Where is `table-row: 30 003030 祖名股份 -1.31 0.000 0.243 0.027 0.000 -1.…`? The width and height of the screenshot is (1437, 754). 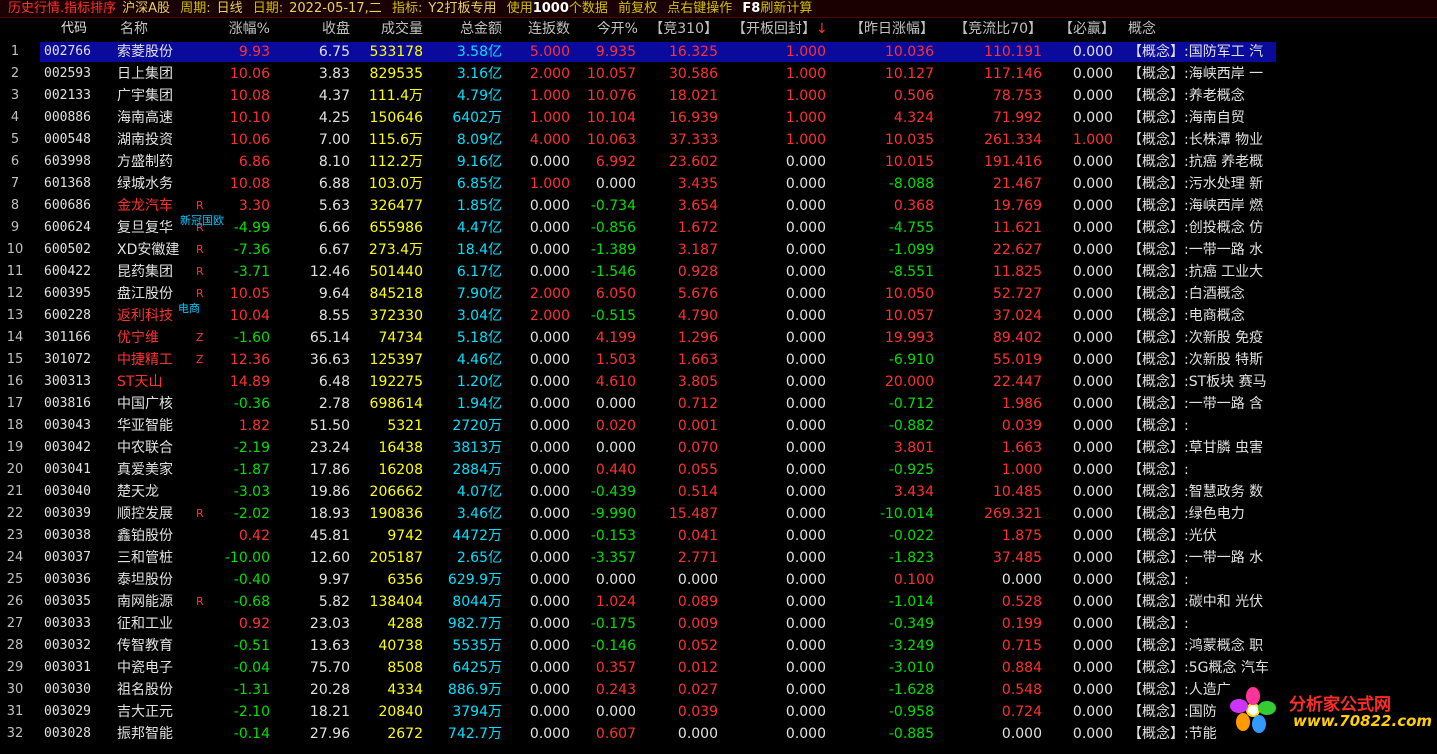
table-row: 30 003030 祖名股份 -1.31 0.000 0.243 0.027 0.000 -1.… is located at coordinates (718, 690).